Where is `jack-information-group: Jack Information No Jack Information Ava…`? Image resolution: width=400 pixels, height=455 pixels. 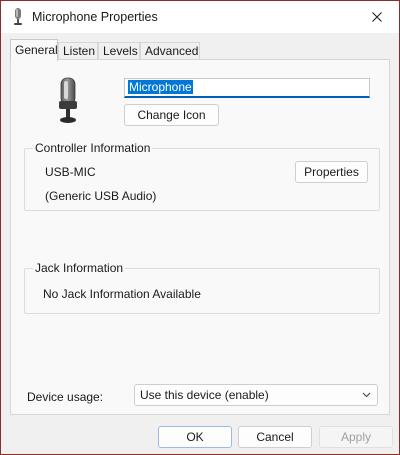 jack-information-group: Jack Information No Jack Information Ava… is located at coordinates (202, 287).